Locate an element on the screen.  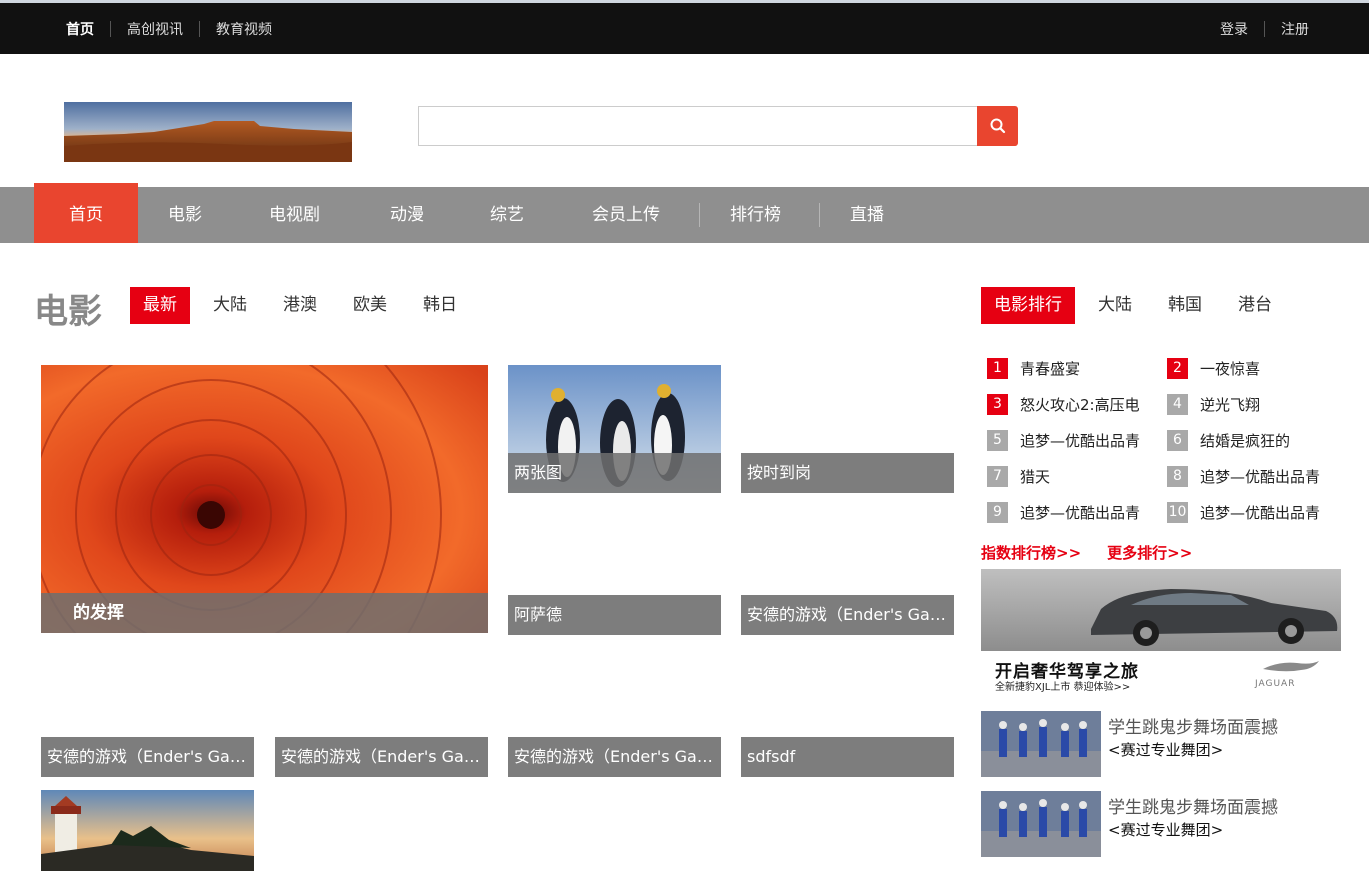
movie-tile: 按时到岗 is located at coordinates (847, 473).